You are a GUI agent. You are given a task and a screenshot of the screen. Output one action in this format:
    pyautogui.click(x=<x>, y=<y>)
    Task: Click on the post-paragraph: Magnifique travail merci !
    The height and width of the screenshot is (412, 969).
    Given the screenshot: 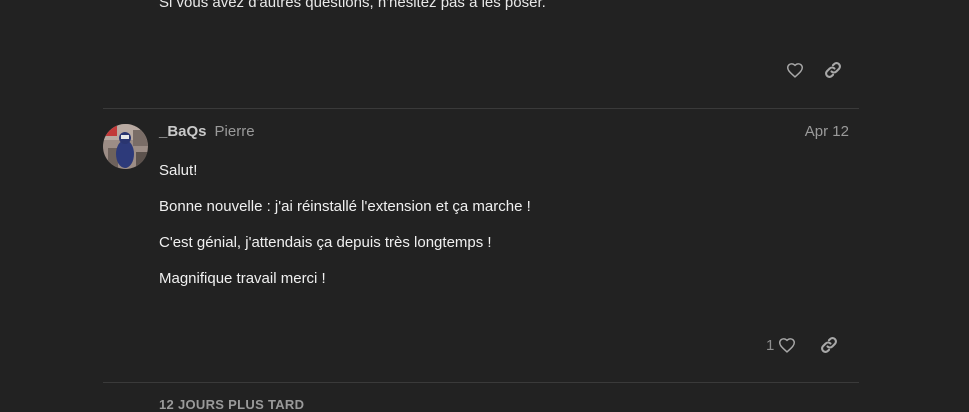 What is the action you would take?
    pyautogui.click(x=242, y=278)
    